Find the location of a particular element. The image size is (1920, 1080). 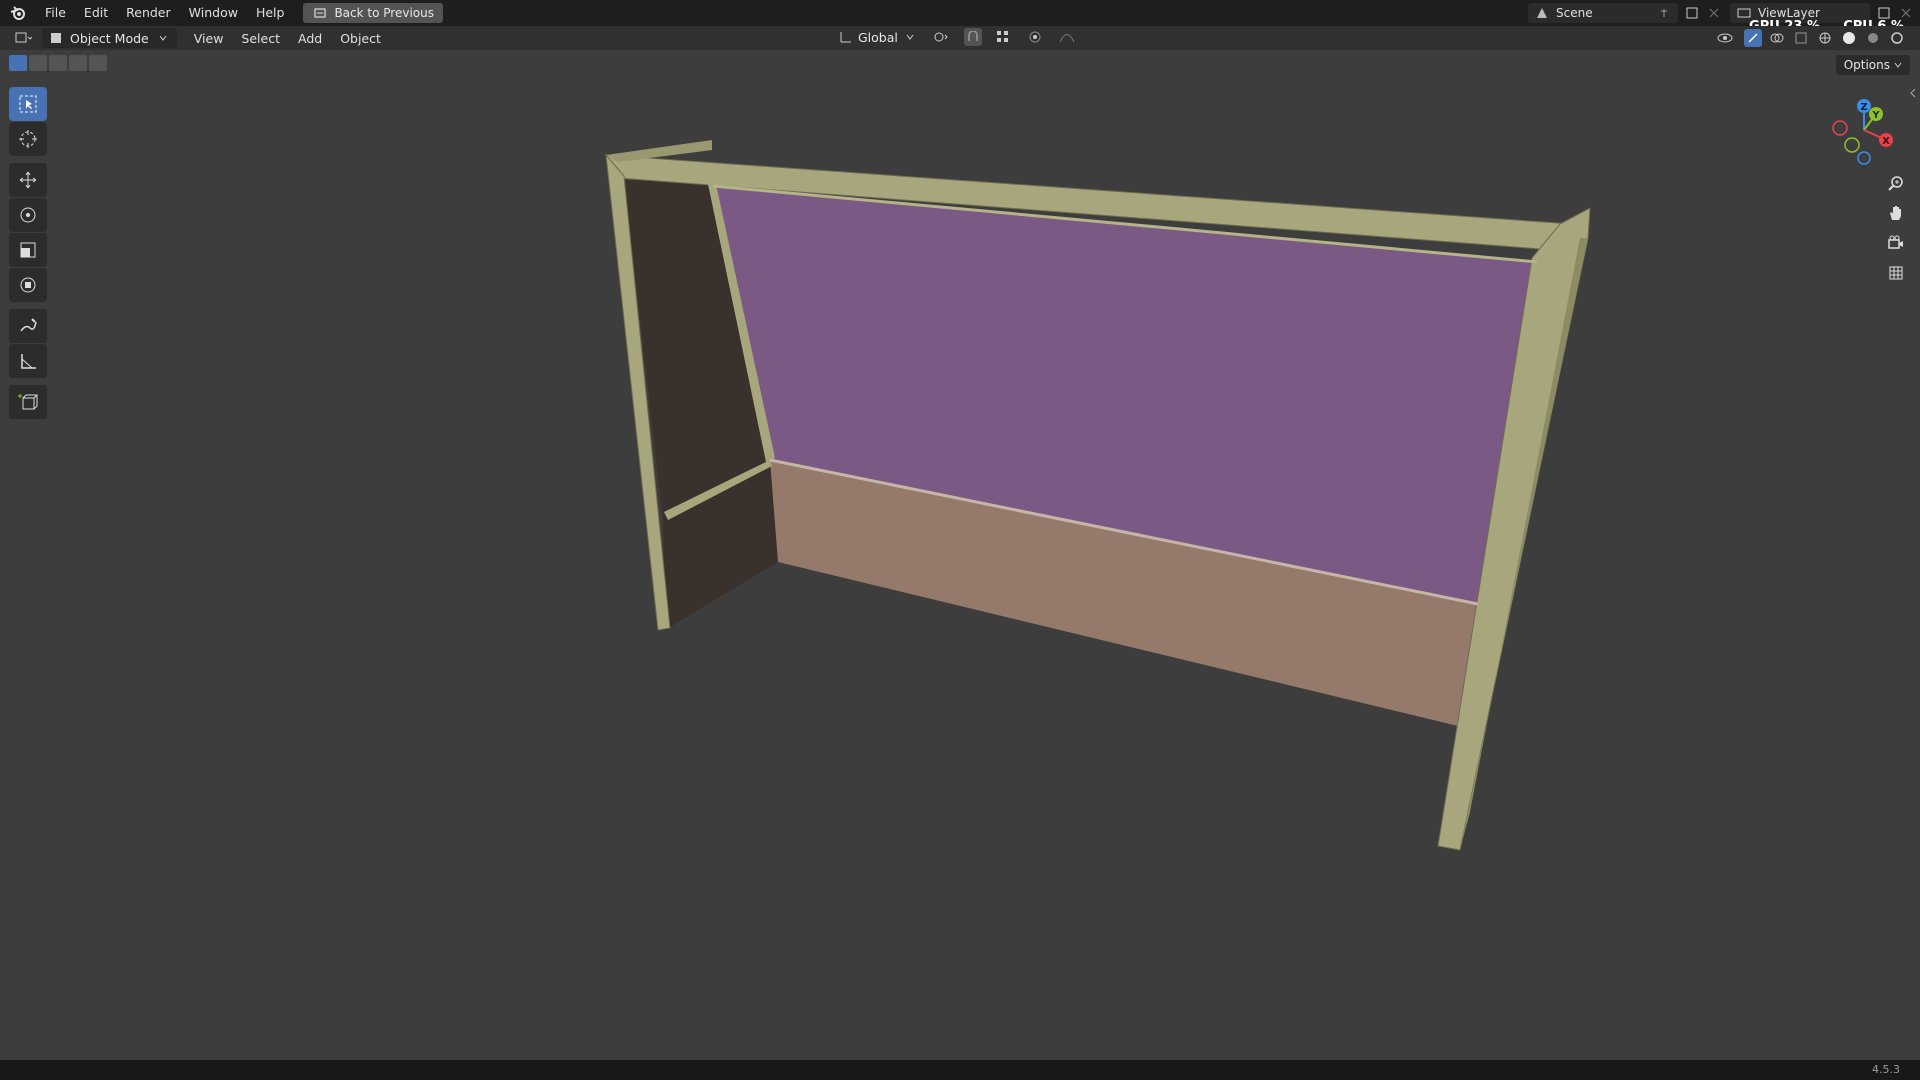

blender-logo-icon is located at coordinates (18, 13).